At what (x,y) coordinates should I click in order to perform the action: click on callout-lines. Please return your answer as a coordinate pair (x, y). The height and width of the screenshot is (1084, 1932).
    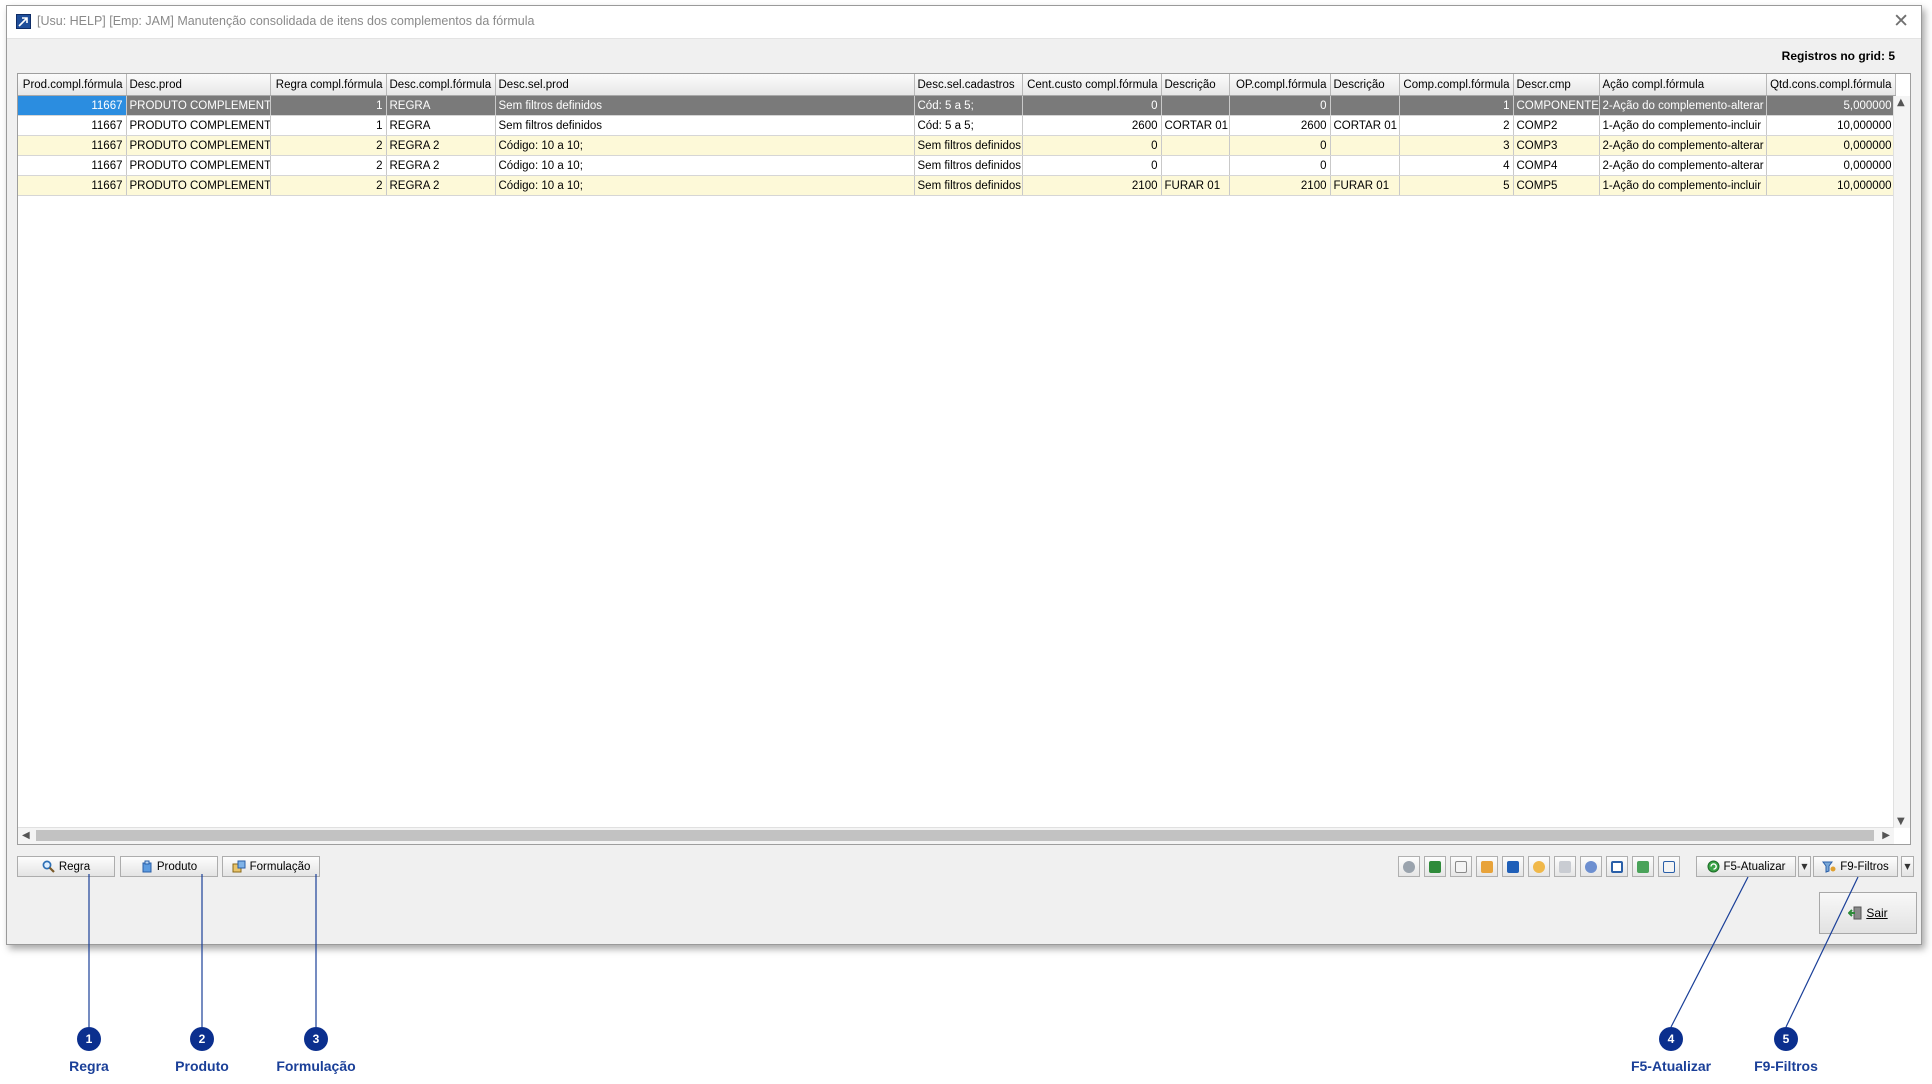
    Looking at the image, I should click on (973, 951).